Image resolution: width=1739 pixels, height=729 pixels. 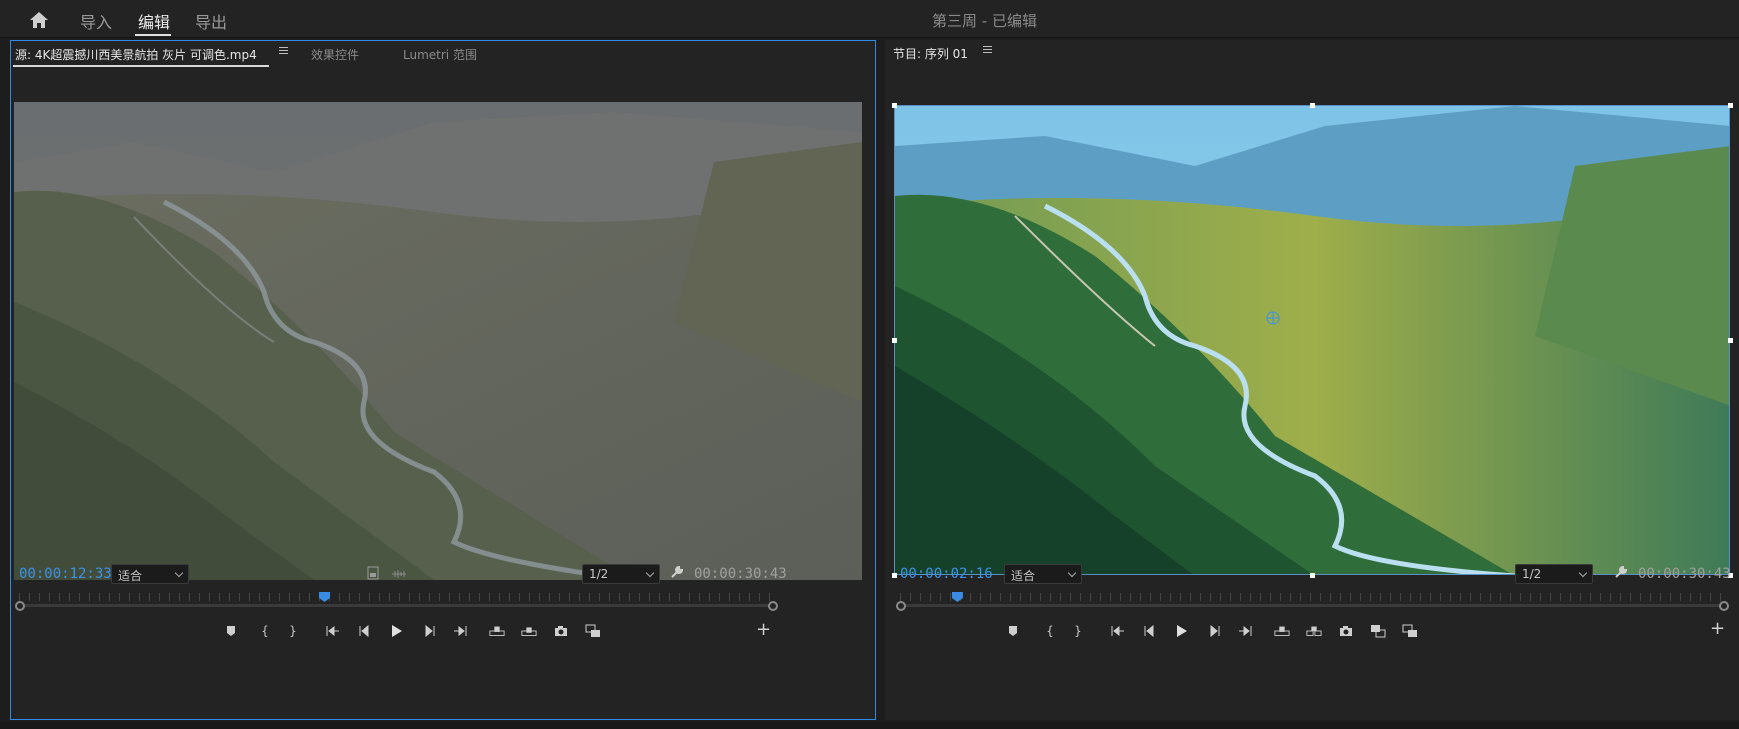 I want to click on program-fit-label: 适合, so click(x=1023, y=576).